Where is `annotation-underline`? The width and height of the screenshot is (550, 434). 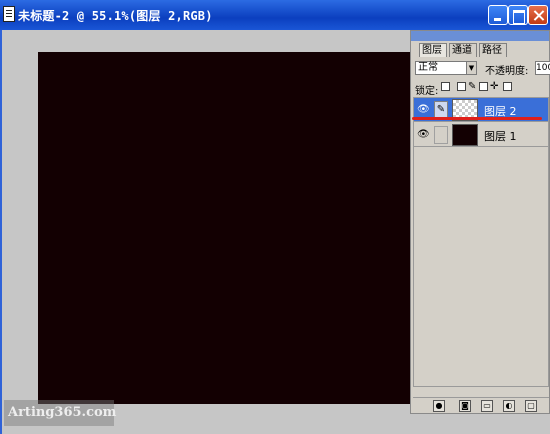
annotation-underline is located at coordinates (477, 118).